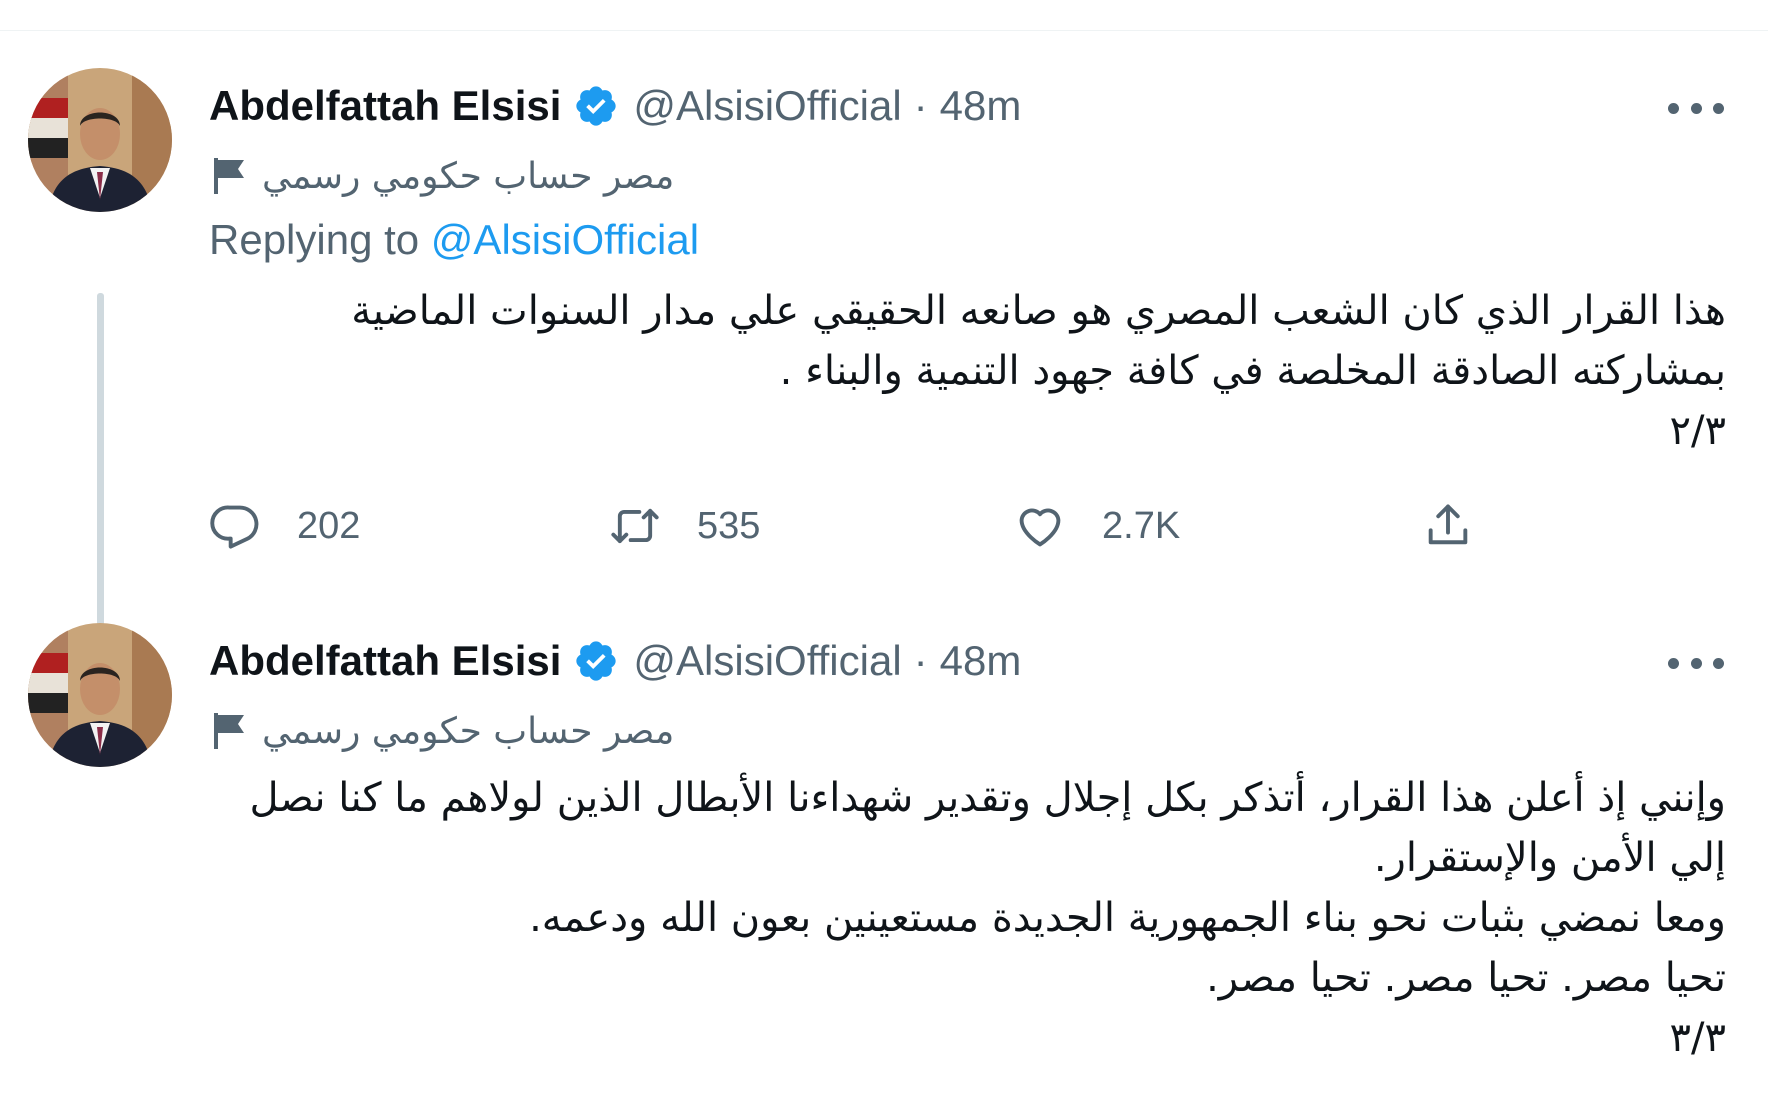  I want to click on reply-button: 202, so click(284, 526).